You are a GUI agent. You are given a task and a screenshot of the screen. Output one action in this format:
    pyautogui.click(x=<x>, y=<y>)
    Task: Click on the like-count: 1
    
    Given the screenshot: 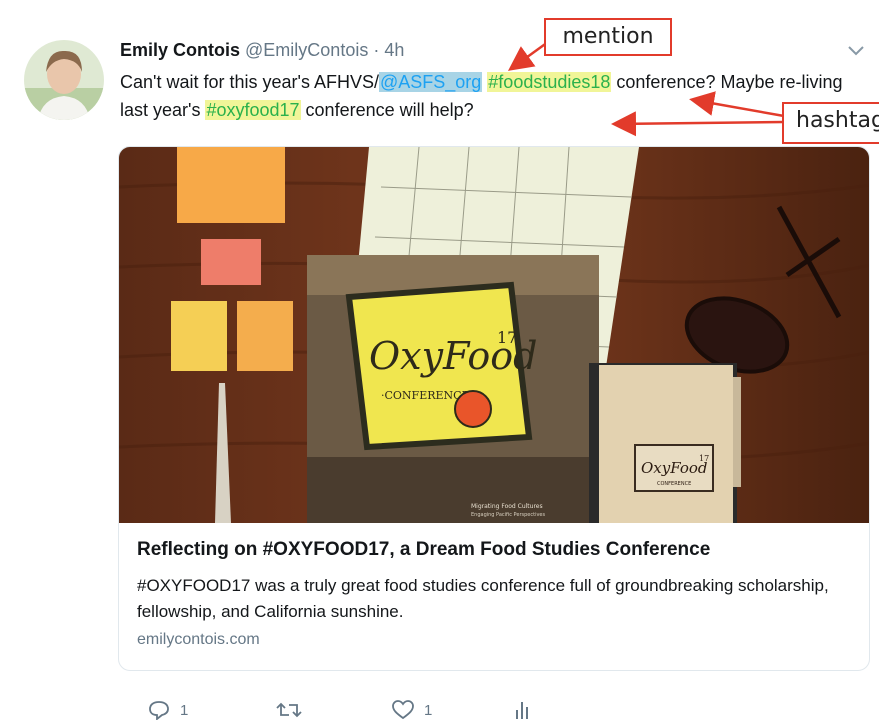 What is the action you would take?
    pyautogui.click(x=428, y=710)
    